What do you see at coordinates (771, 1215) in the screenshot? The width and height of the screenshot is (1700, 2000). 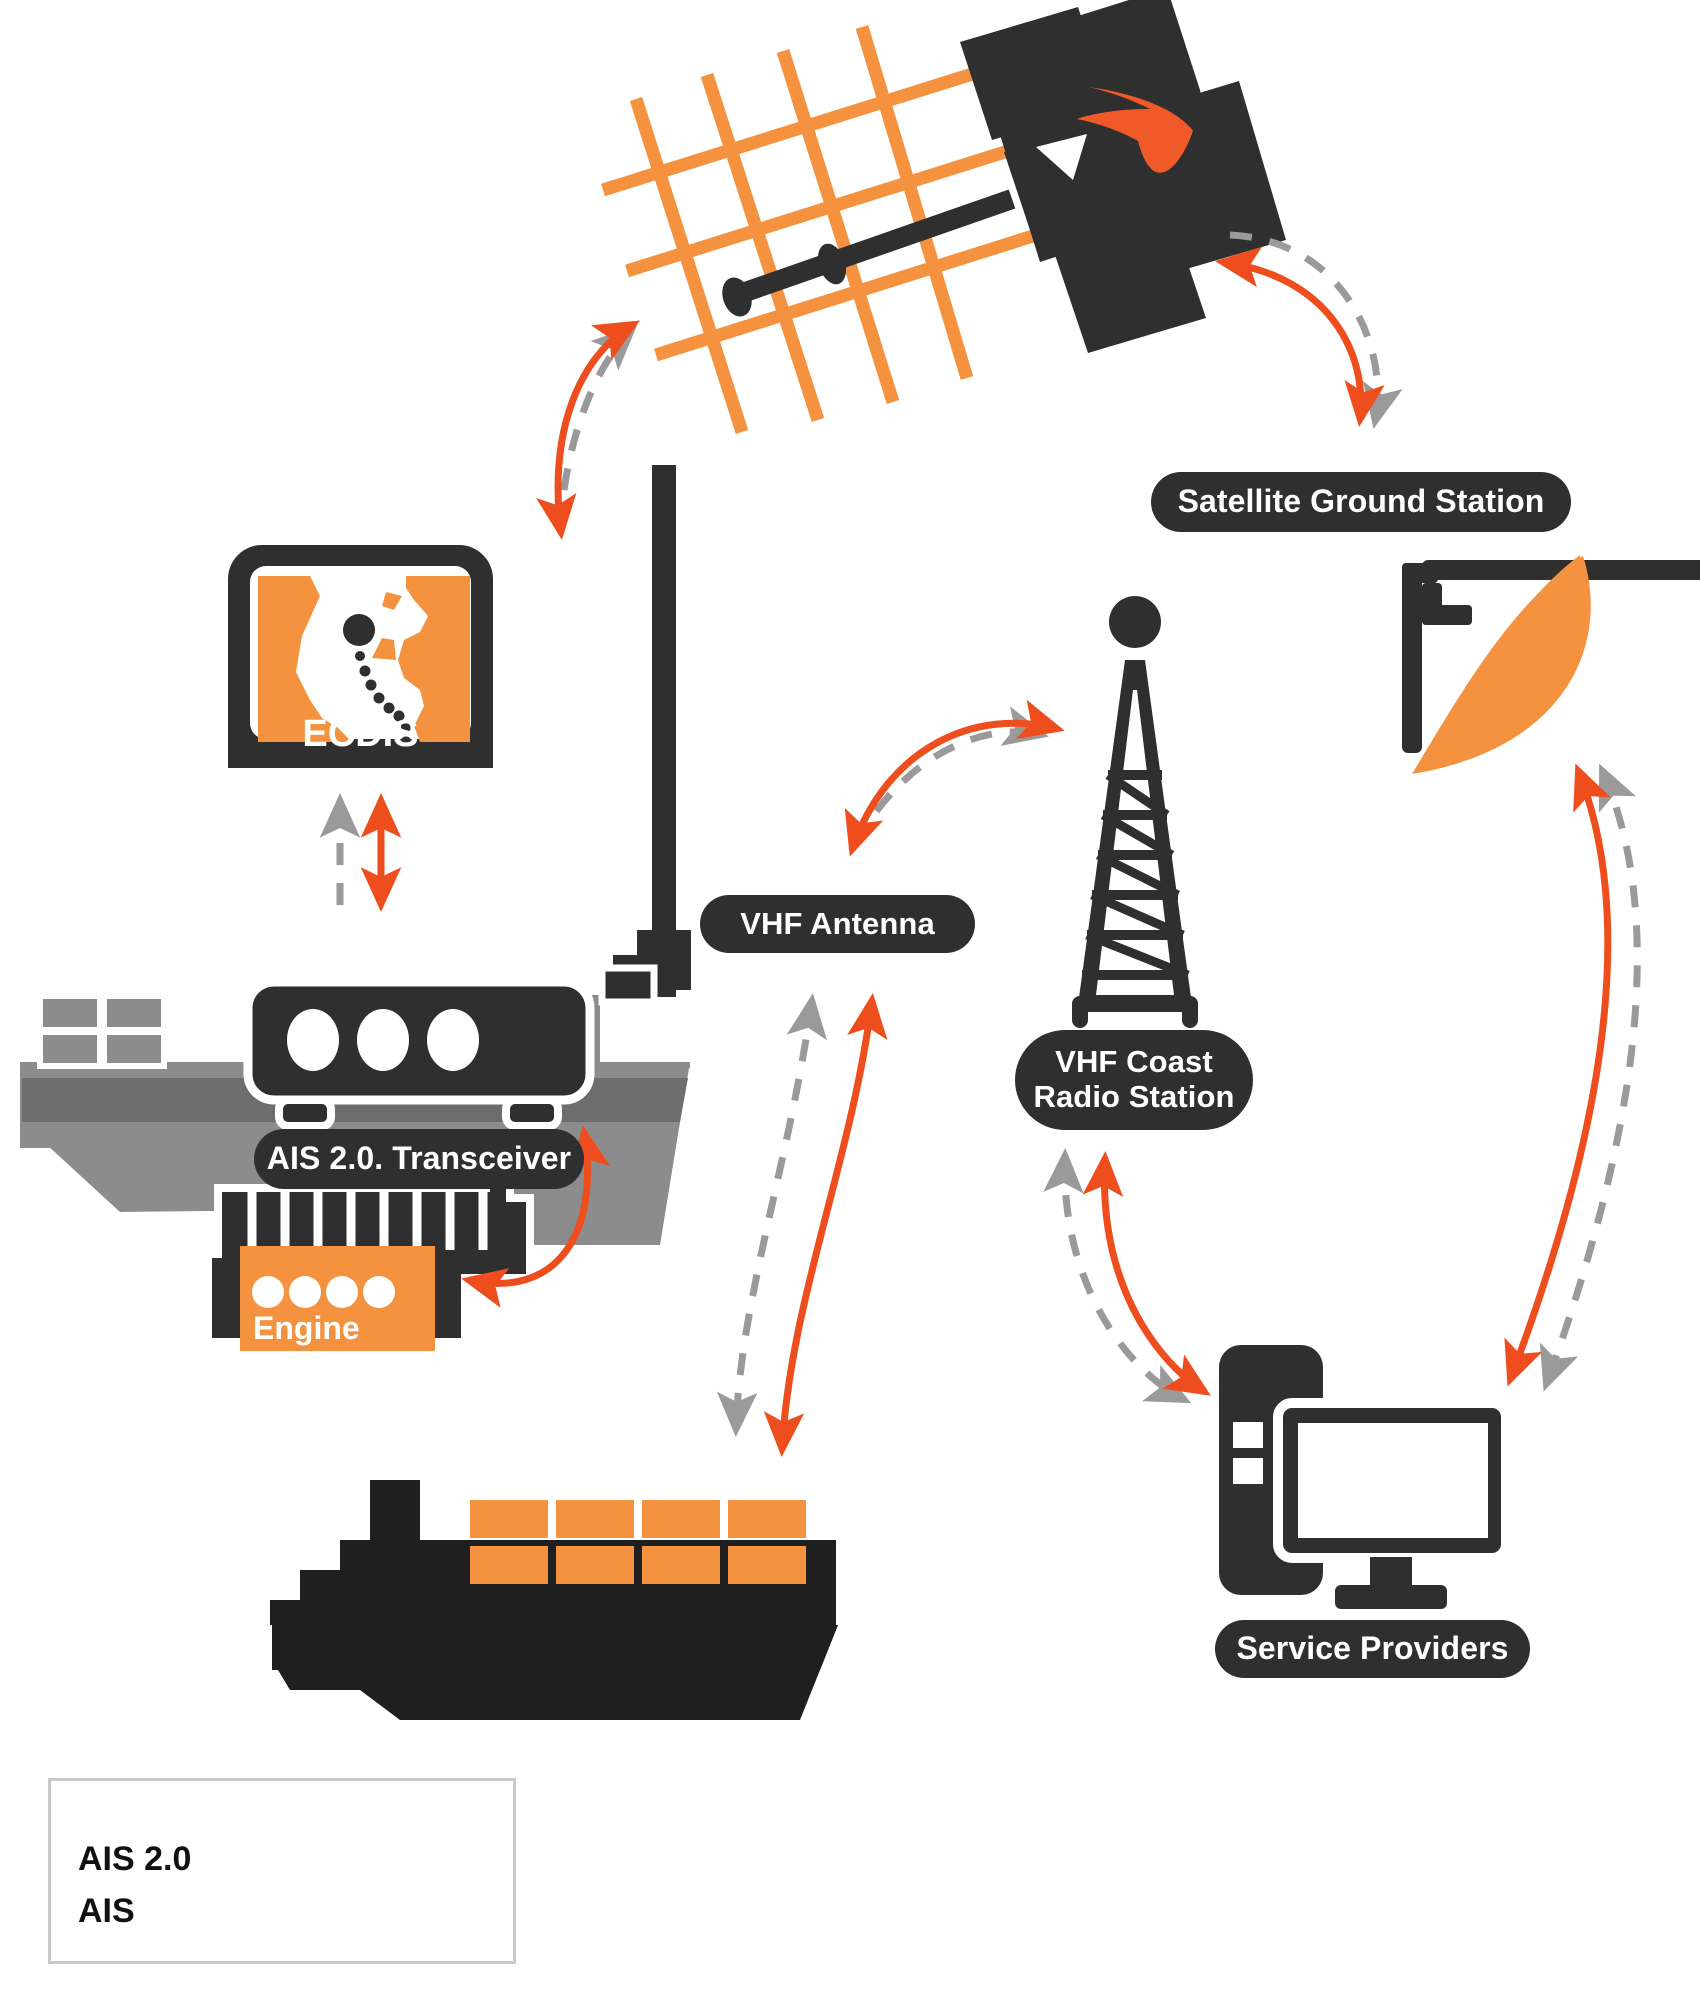 I see `arrow-vhf-antenna-to-other-ships-ais` at bounding box center [771, 1215].